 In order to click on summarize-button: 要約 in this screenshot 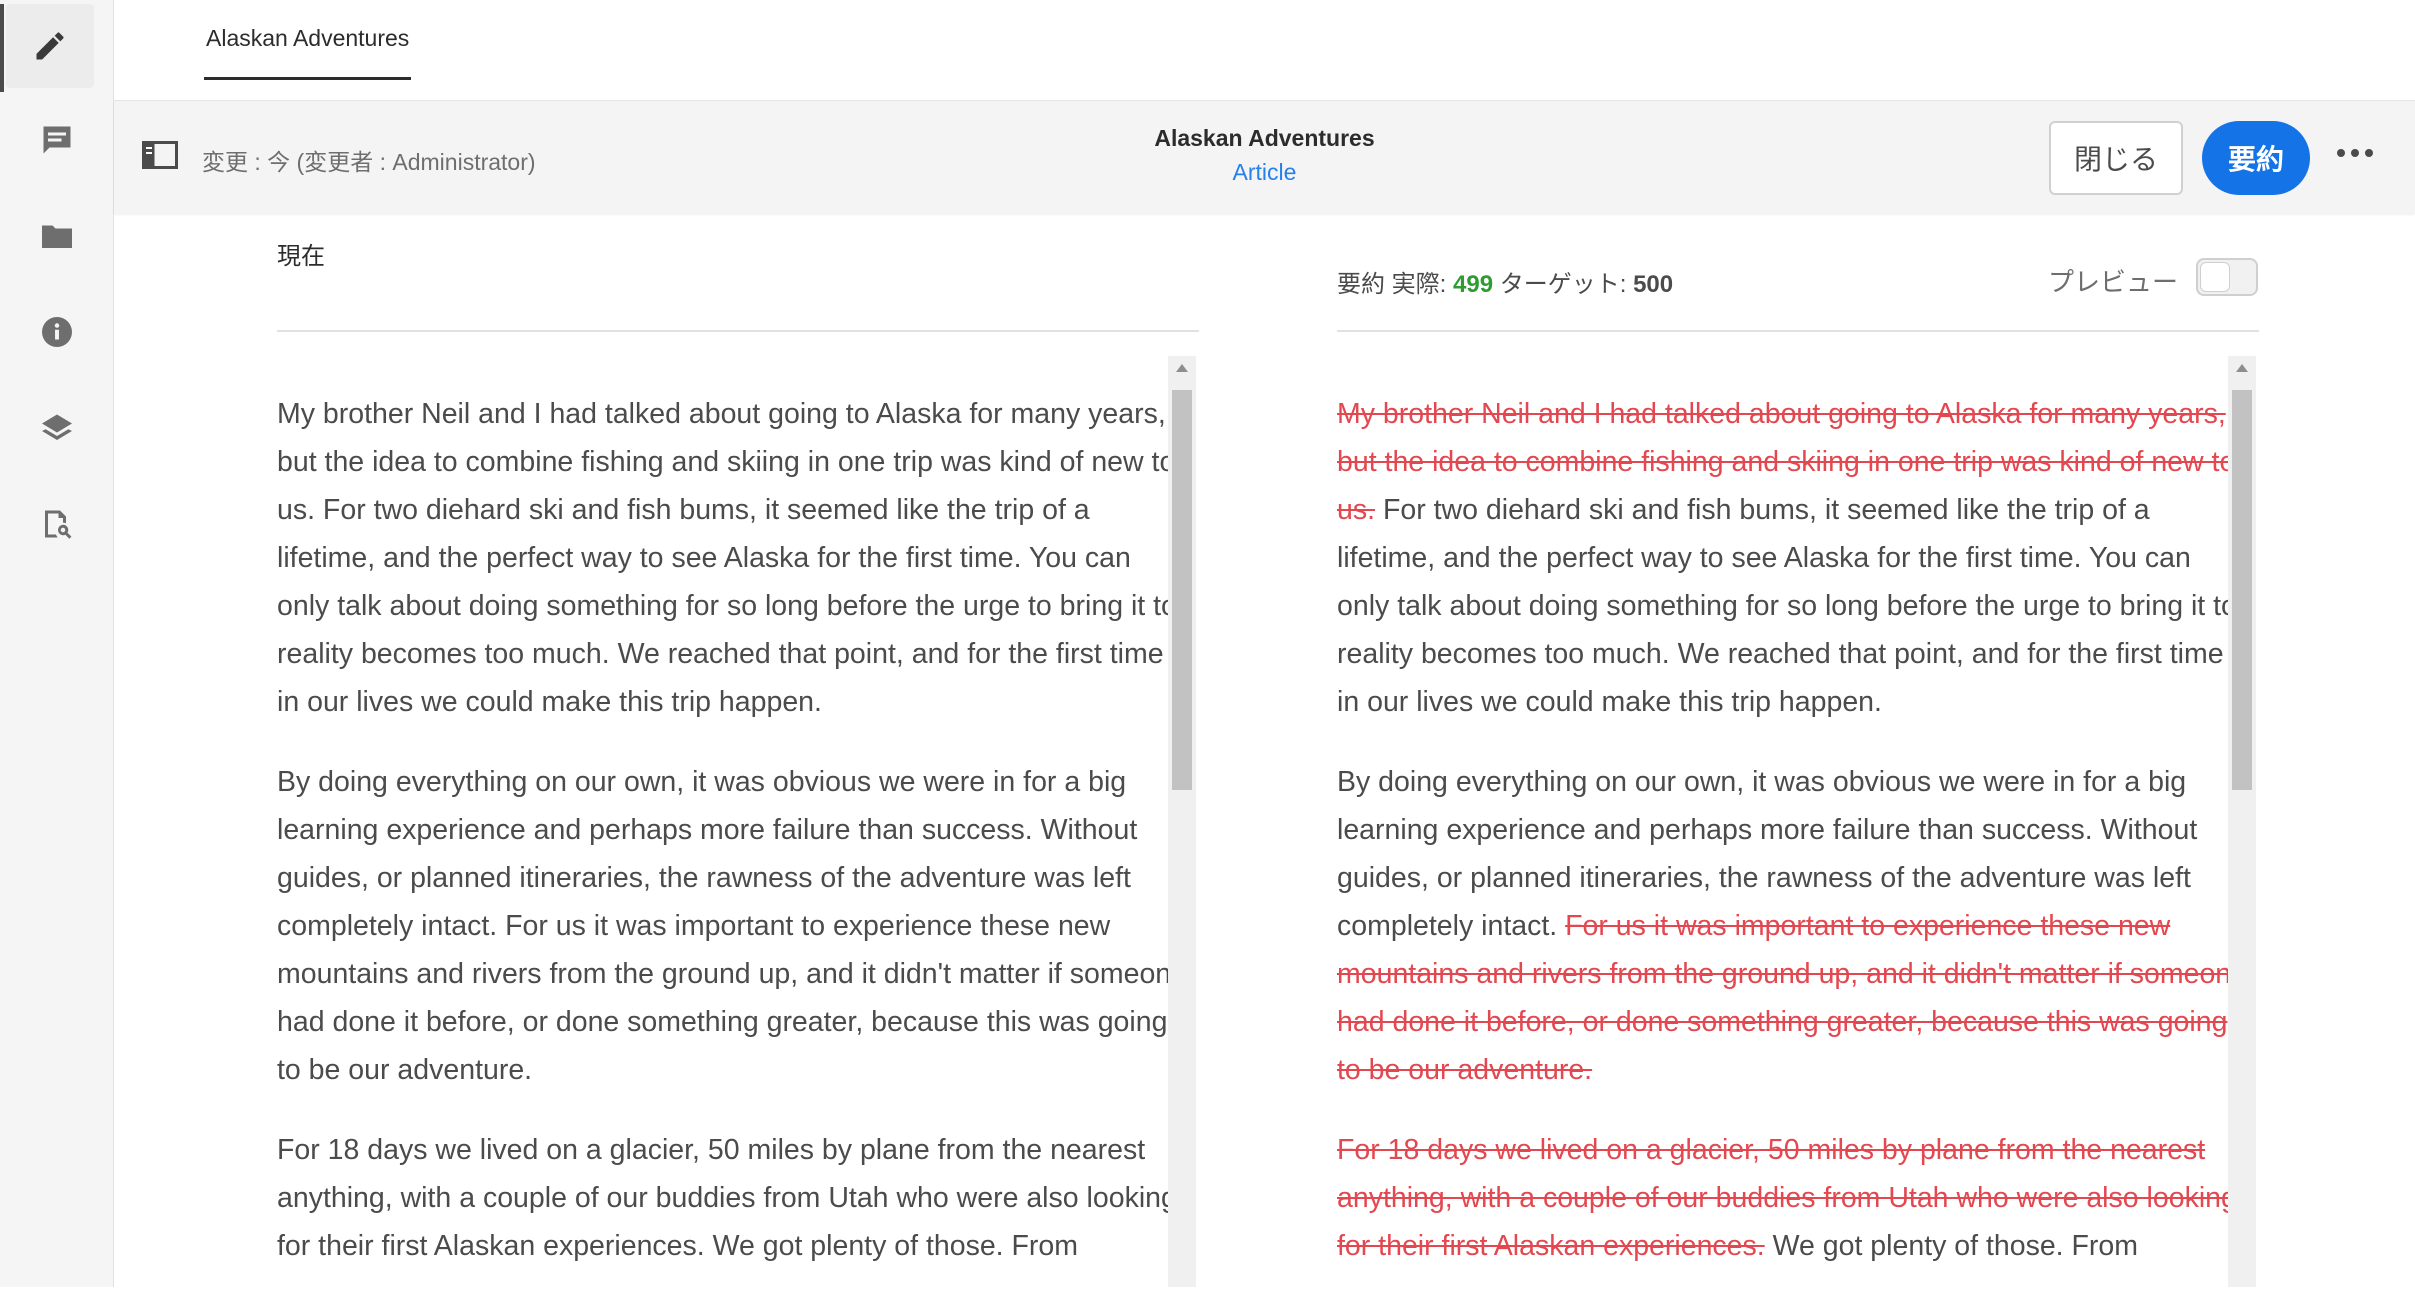, I will do `click(2256, 158)`.